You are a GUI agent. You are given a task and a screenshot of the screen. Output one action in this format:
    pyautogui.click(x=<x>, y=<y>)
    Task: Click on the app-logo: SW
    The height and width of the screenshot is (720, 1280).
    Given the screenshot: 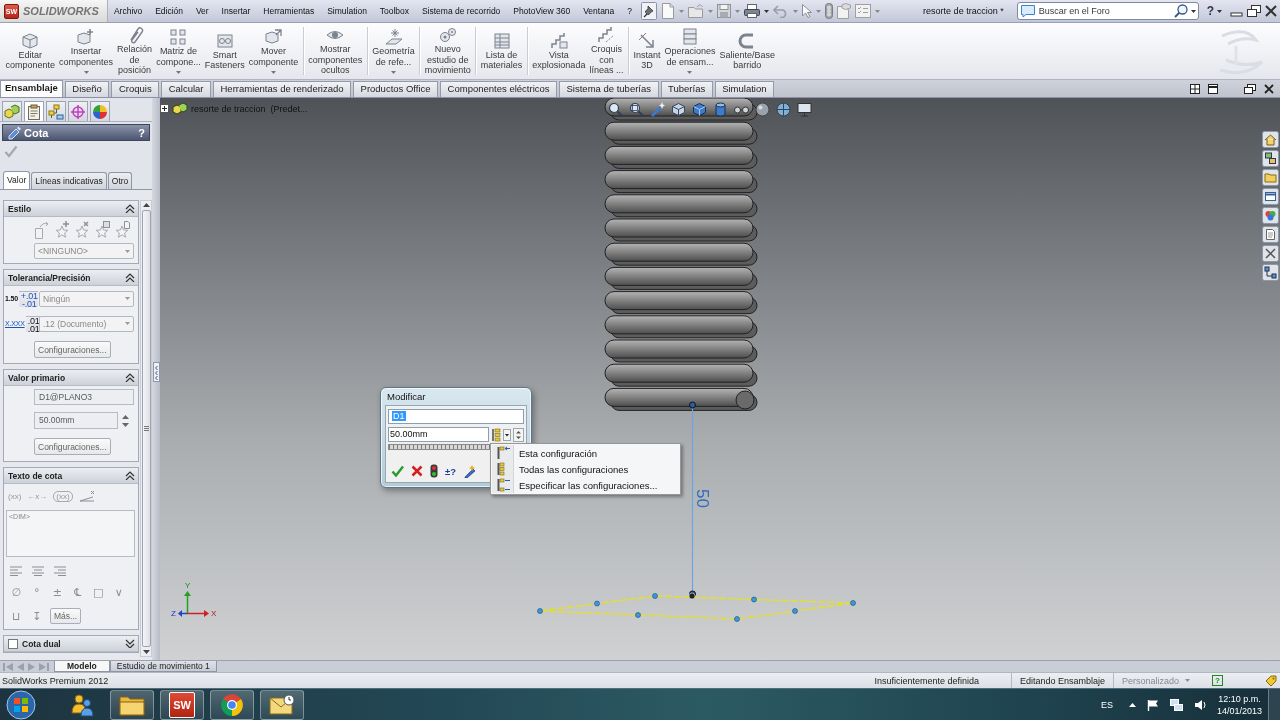 What is the action you would take?
    pyautogui.click(x=182, y=704)
    